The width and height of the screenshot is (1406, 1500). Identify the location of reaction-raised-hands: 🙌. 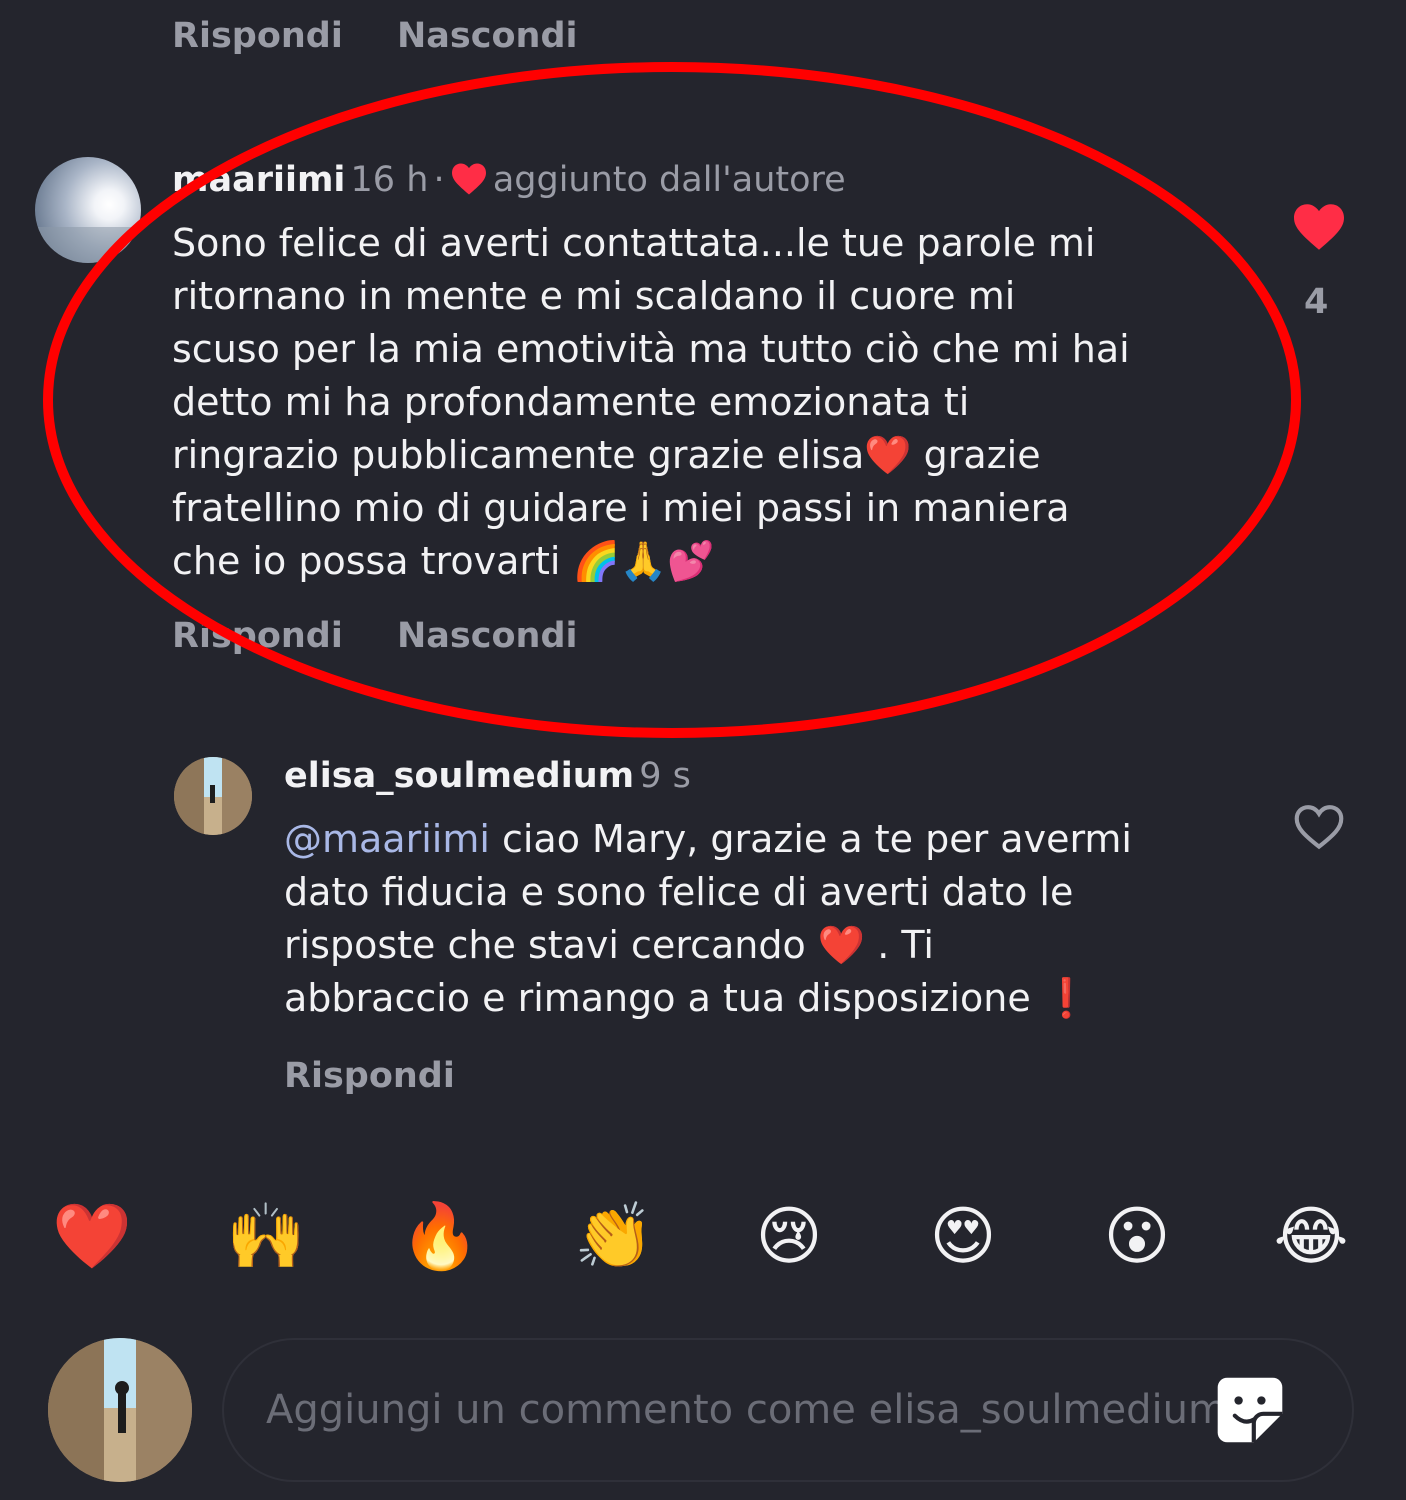
(266, 1237).